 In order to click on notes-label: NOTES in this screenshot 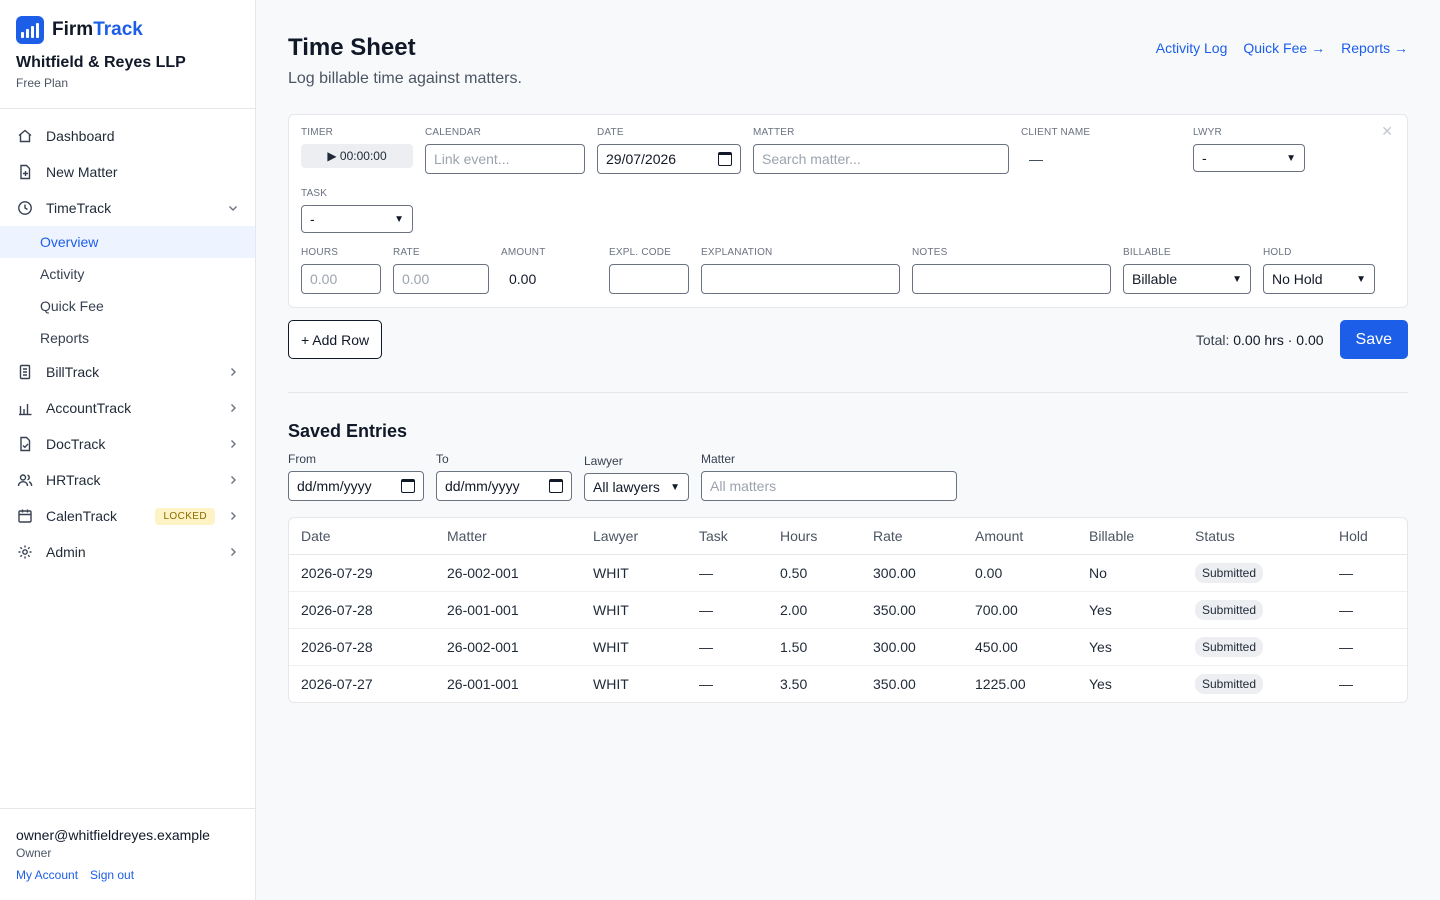, I will do `click(930, 252)`.